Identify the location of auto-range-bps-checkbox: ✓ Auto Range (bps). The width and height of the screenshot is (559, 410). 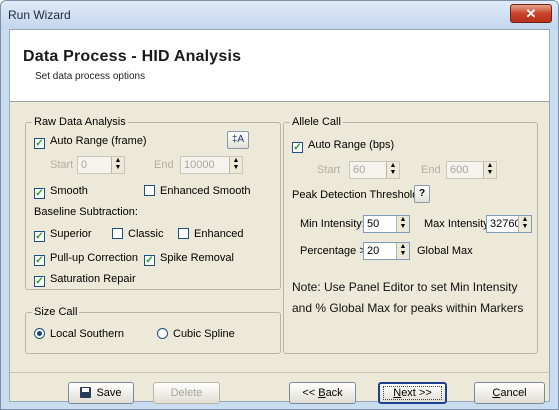
(343, 146).